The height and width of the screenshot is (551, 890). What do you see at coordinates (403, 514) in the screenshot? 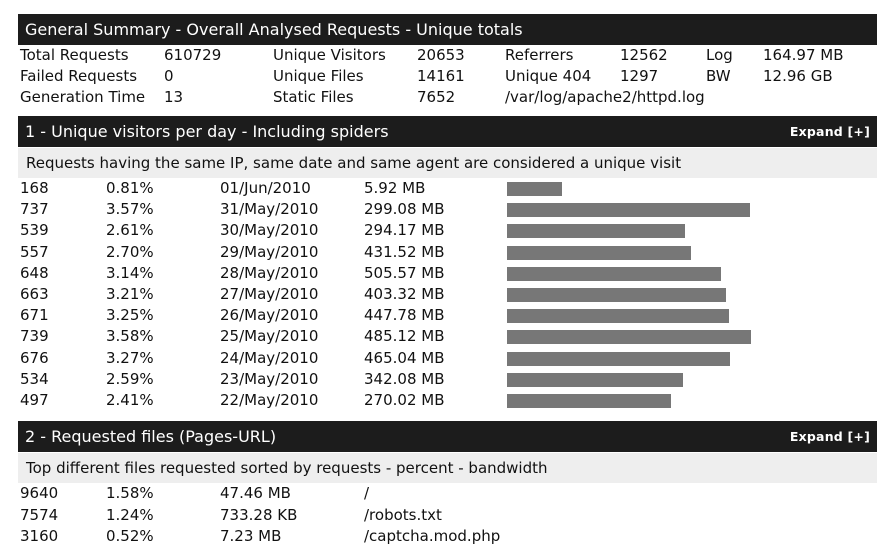
I see `file-path-cell: /robots.txt` at bounding box center [403, 514].